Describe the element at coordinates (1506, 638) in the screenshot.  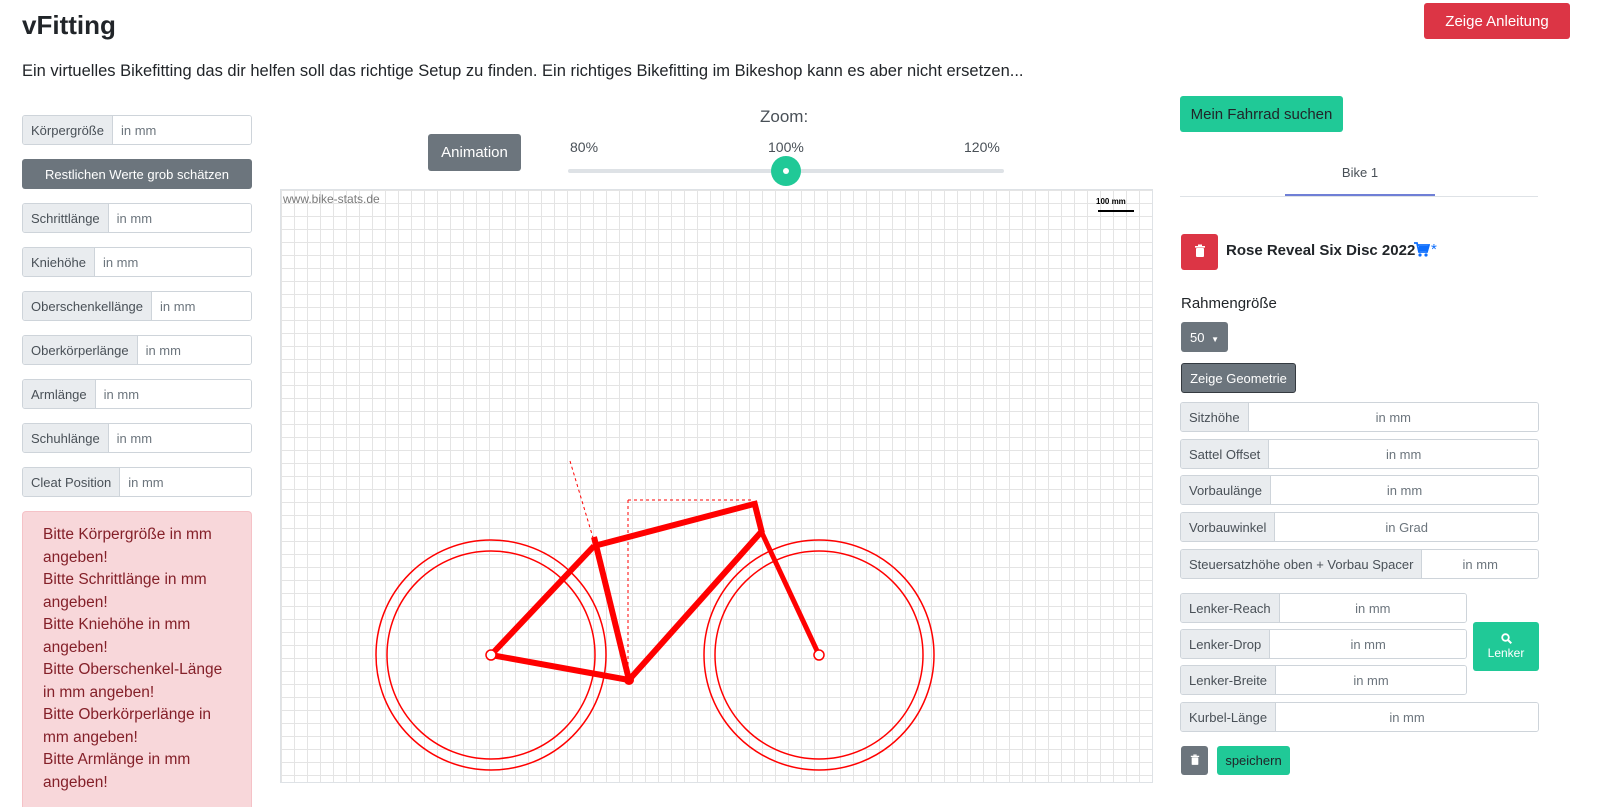
I see `search-icon` at that location.